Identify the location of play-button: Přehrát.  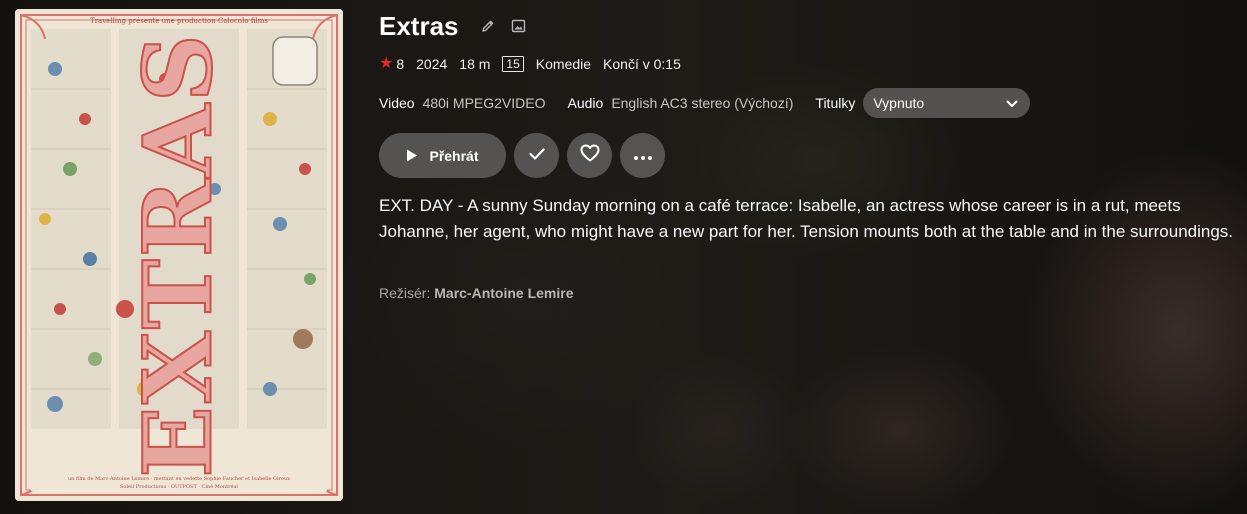
(442, 155).